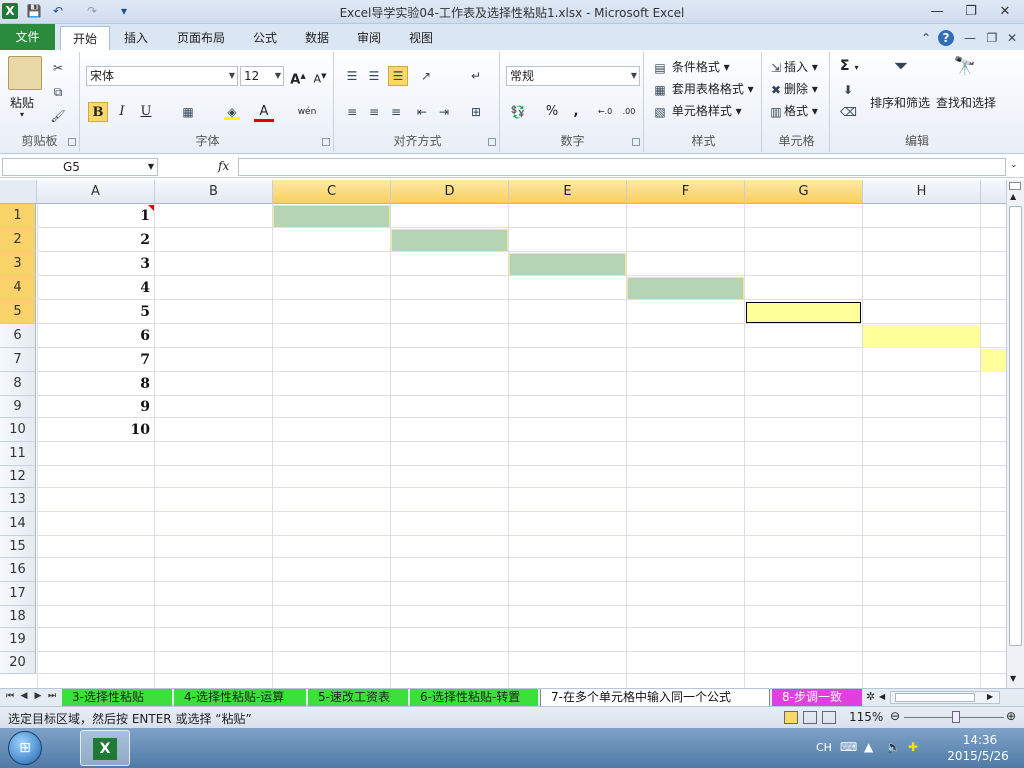 This screenshot has width=1024, height=768. What do you see at coordinates (136, 38) in the screenshot?
I see `tab-insert: 插入` at bounding box center [136, 38].